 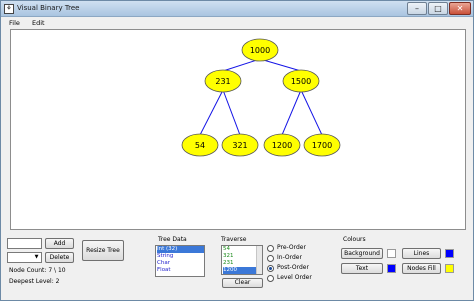 I want to click on tree-node-label: 1000, so click(x=260, y=50).